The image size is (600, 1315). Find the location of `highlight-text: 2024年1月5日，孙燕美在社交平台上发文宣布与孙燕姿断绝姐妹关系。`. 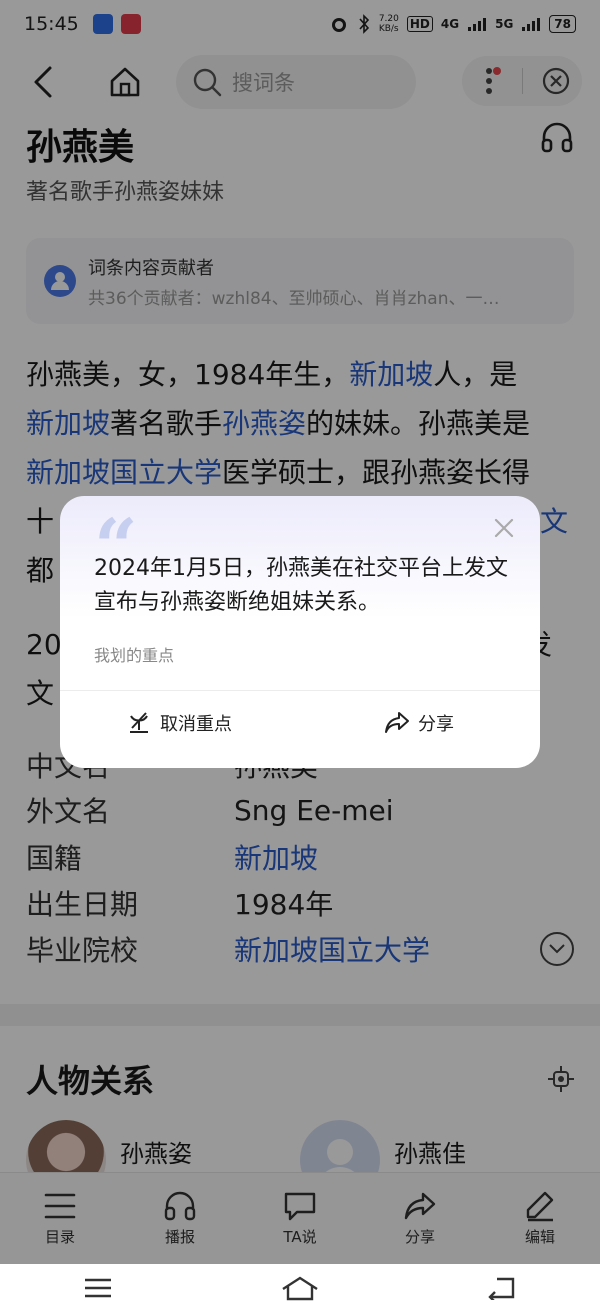

highlight-text: 2024年1月5日，孙燕美在社交平台上发文宣布与孙燕姿断绝姐妹关系。 is located at coordinates (301, 585).